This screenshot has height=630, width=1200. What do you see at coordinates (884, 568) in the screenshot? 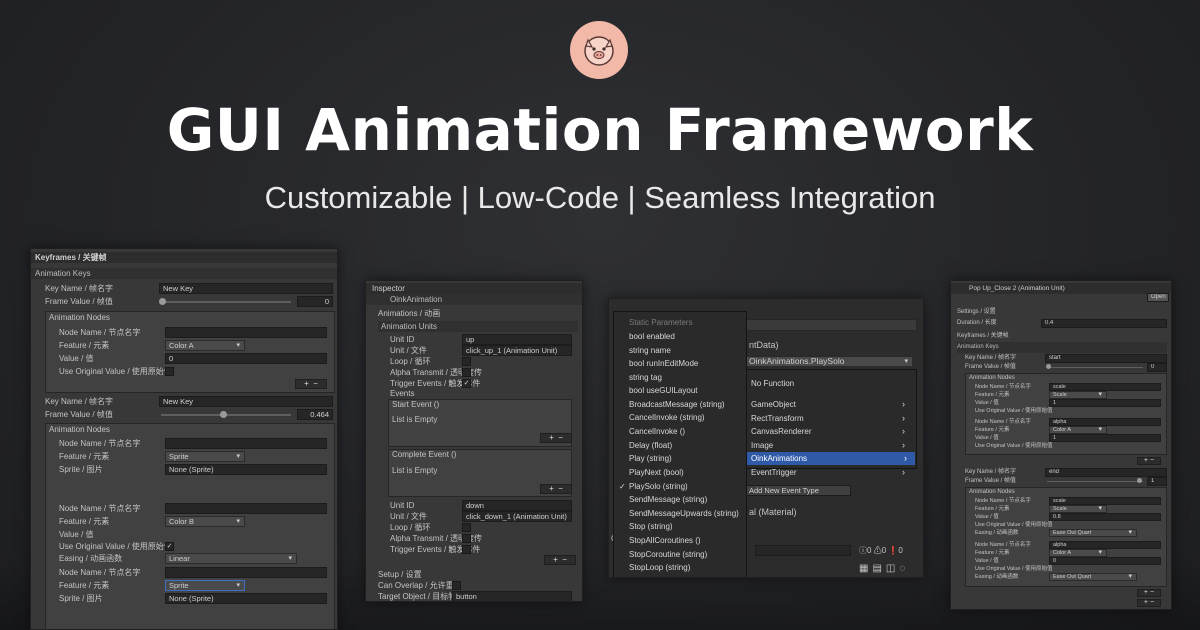
I see `toolbar-icons: ▦▤◫◌` at bounding box center [884, 568].